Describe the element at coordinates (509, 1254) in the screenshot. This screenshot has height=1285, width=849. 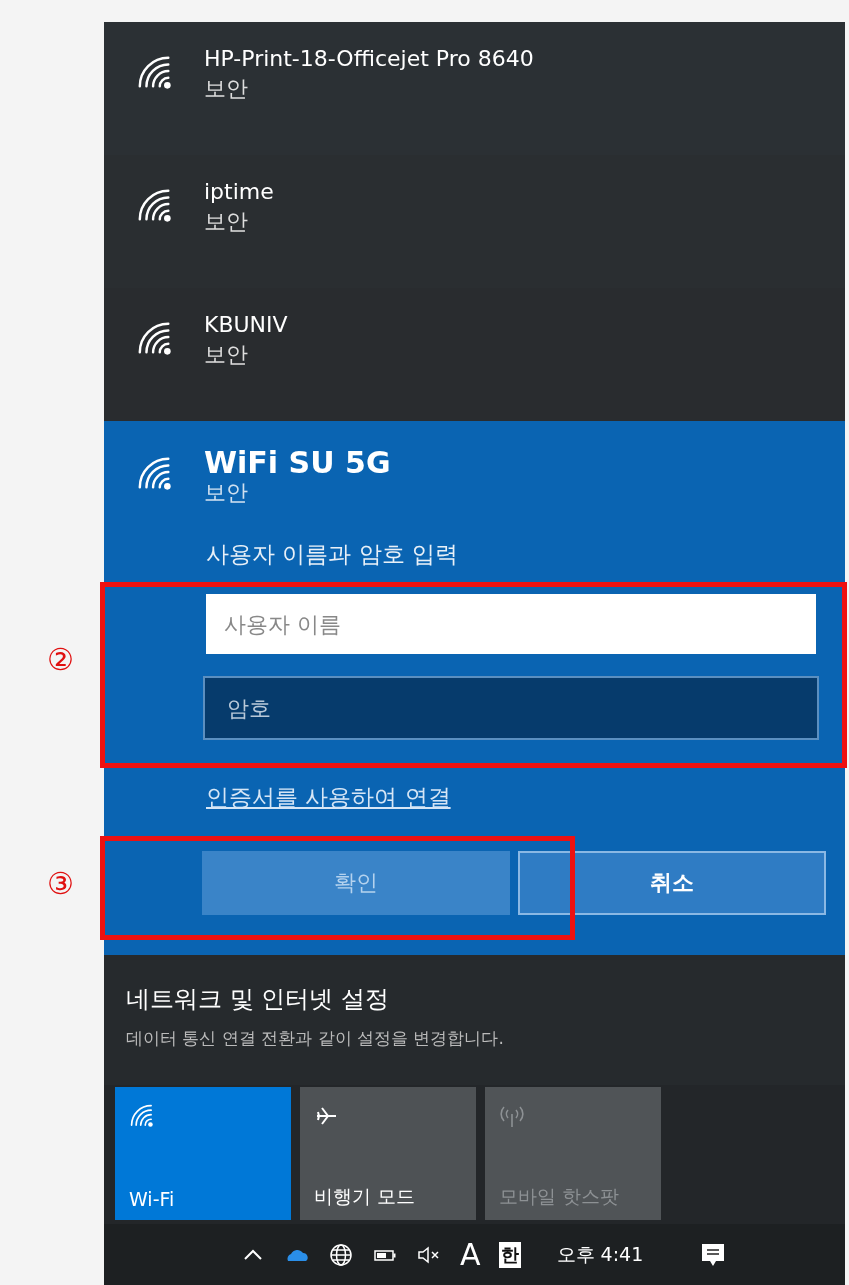
I see `input-language-indicator: 한` at that location.